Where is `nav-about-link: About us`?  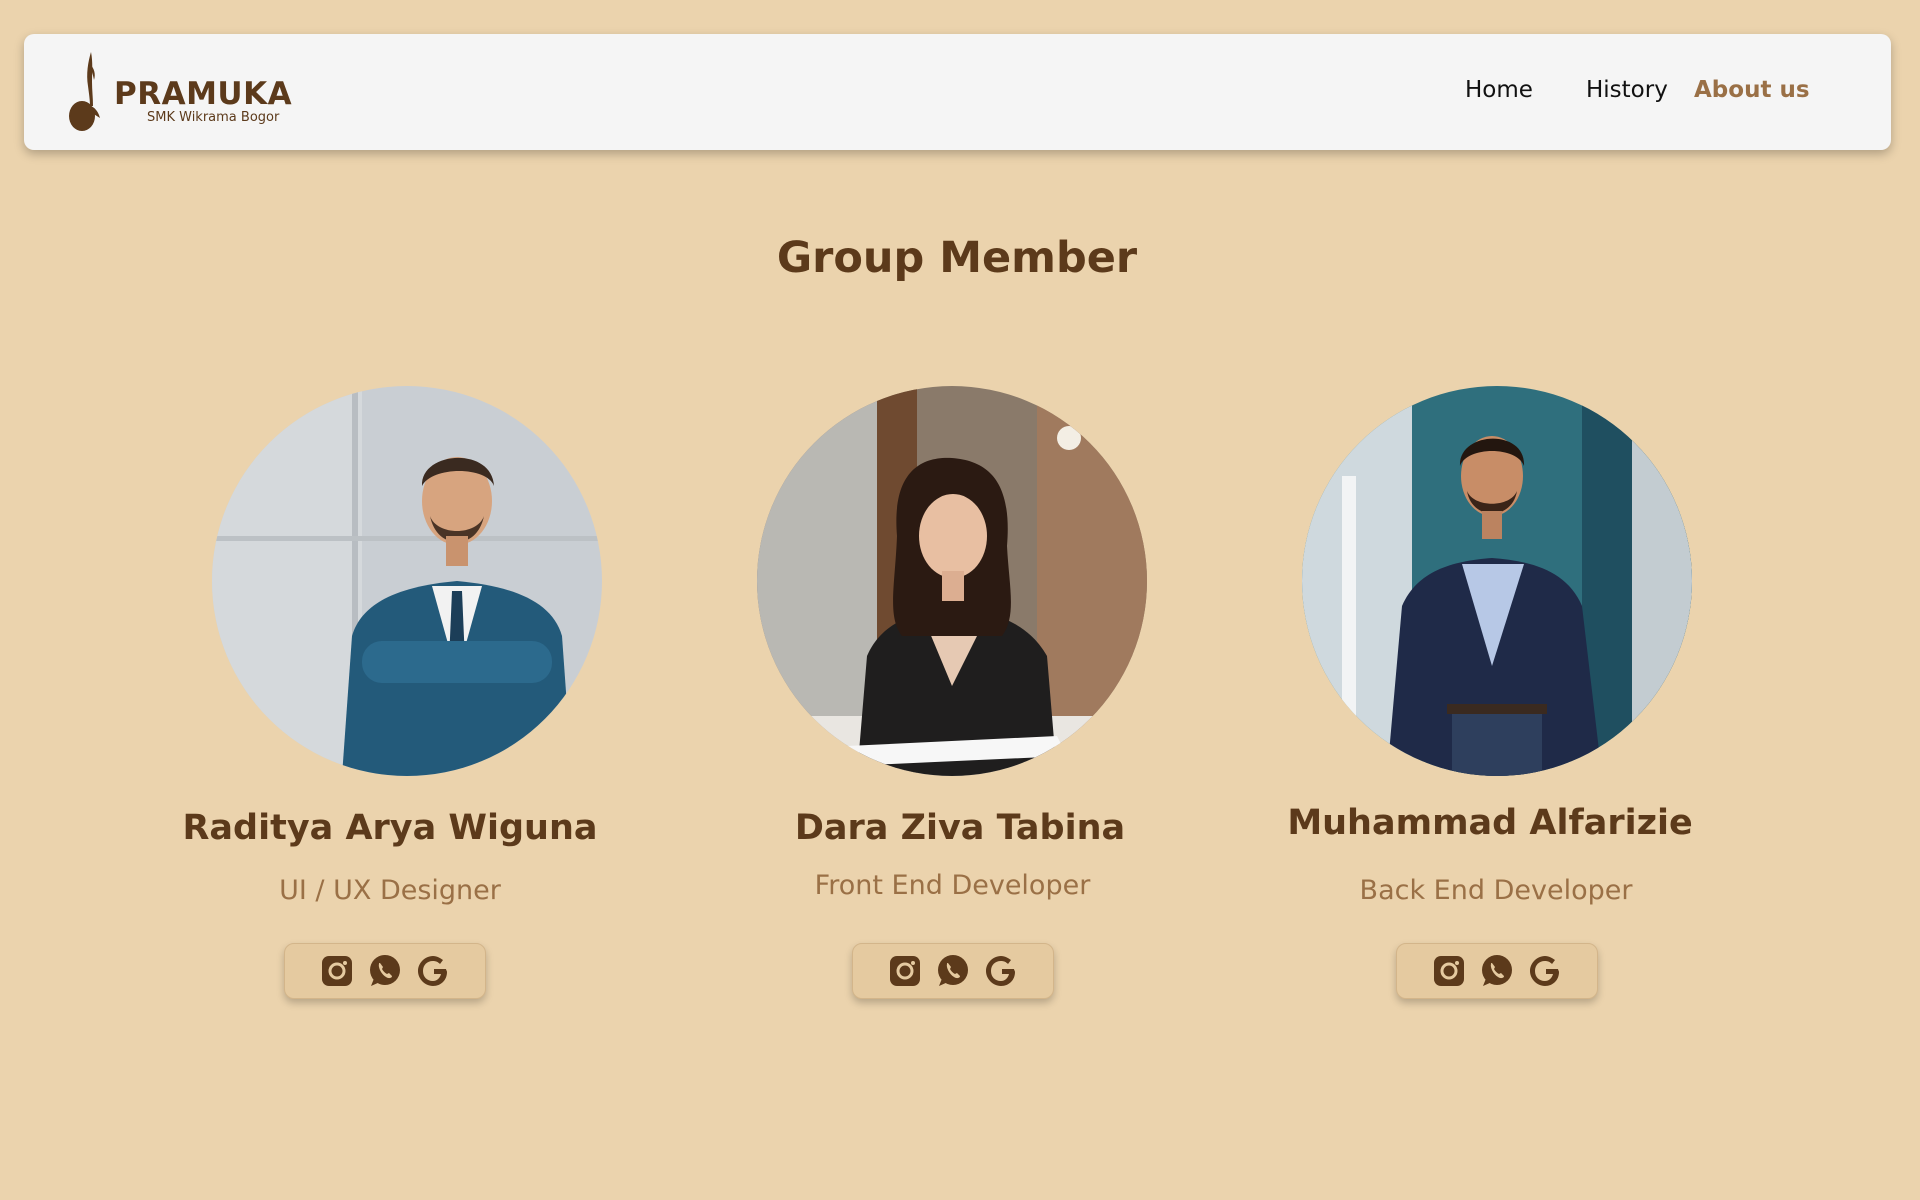
nav-about-link: About us is located at coordinates (1752, 91).